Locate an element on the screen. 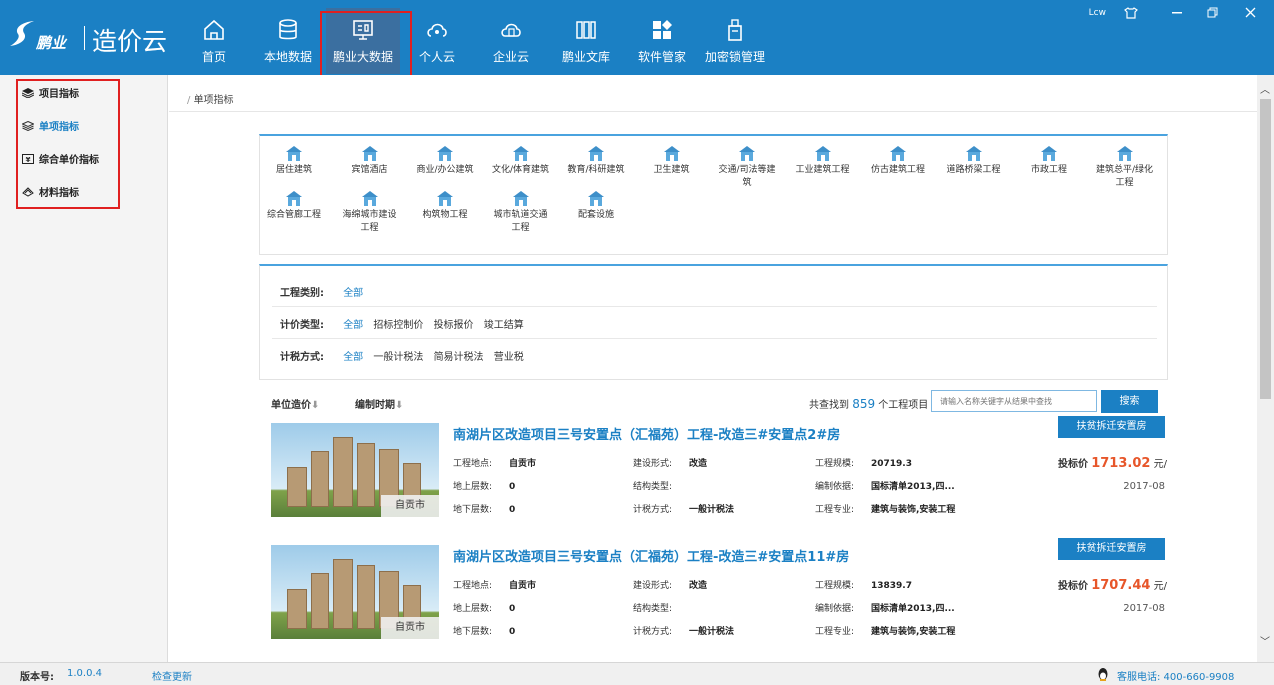 The width and height of the screenshot is (1274, 685). category-item: 建筑总平/绿化工程 is located at coordinates (1125, 168).